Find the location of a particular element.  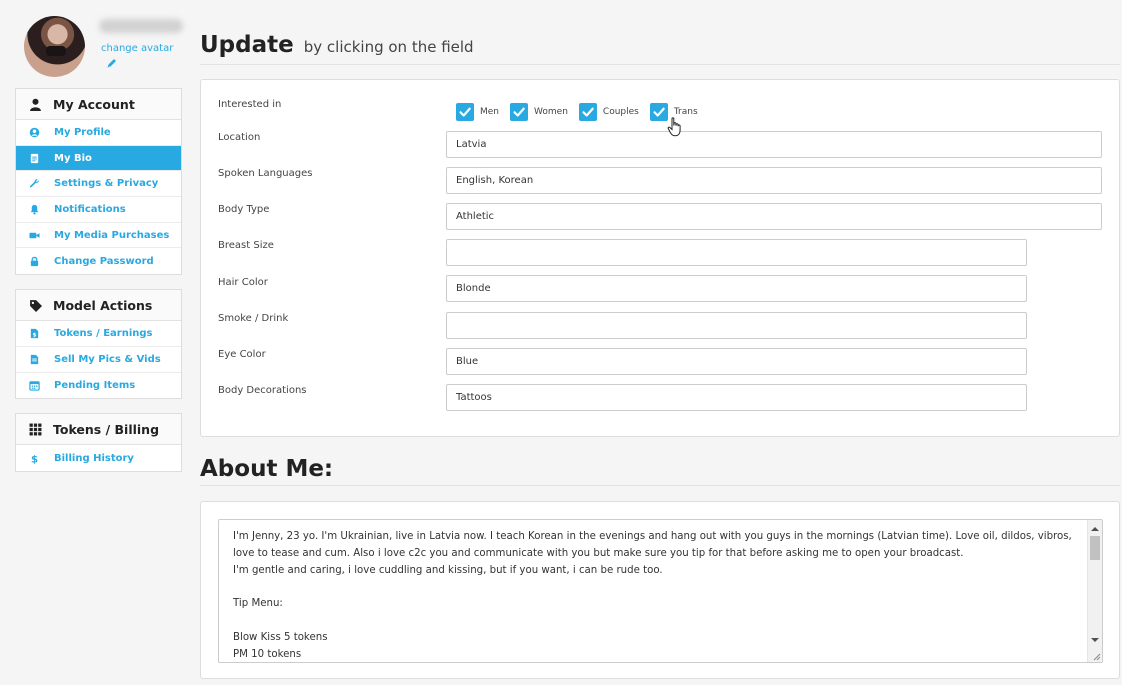

lock-icon is located at coordinates (34, 261).